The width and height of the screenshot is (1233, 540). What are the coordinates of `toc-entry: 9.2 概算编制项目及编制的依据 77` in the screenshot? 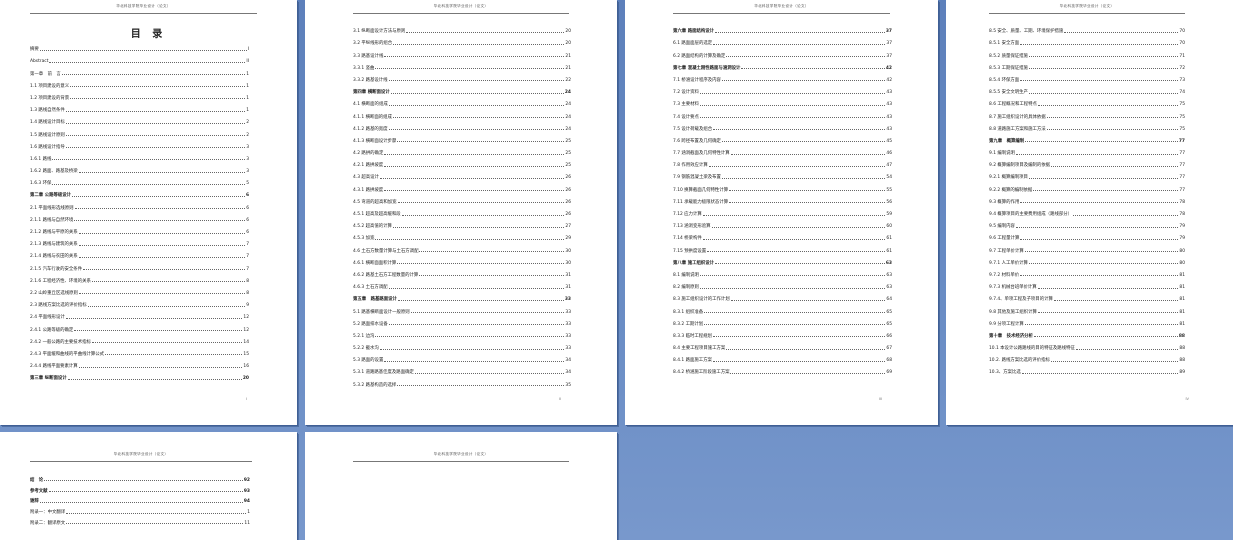 It's located at (1087, 162).